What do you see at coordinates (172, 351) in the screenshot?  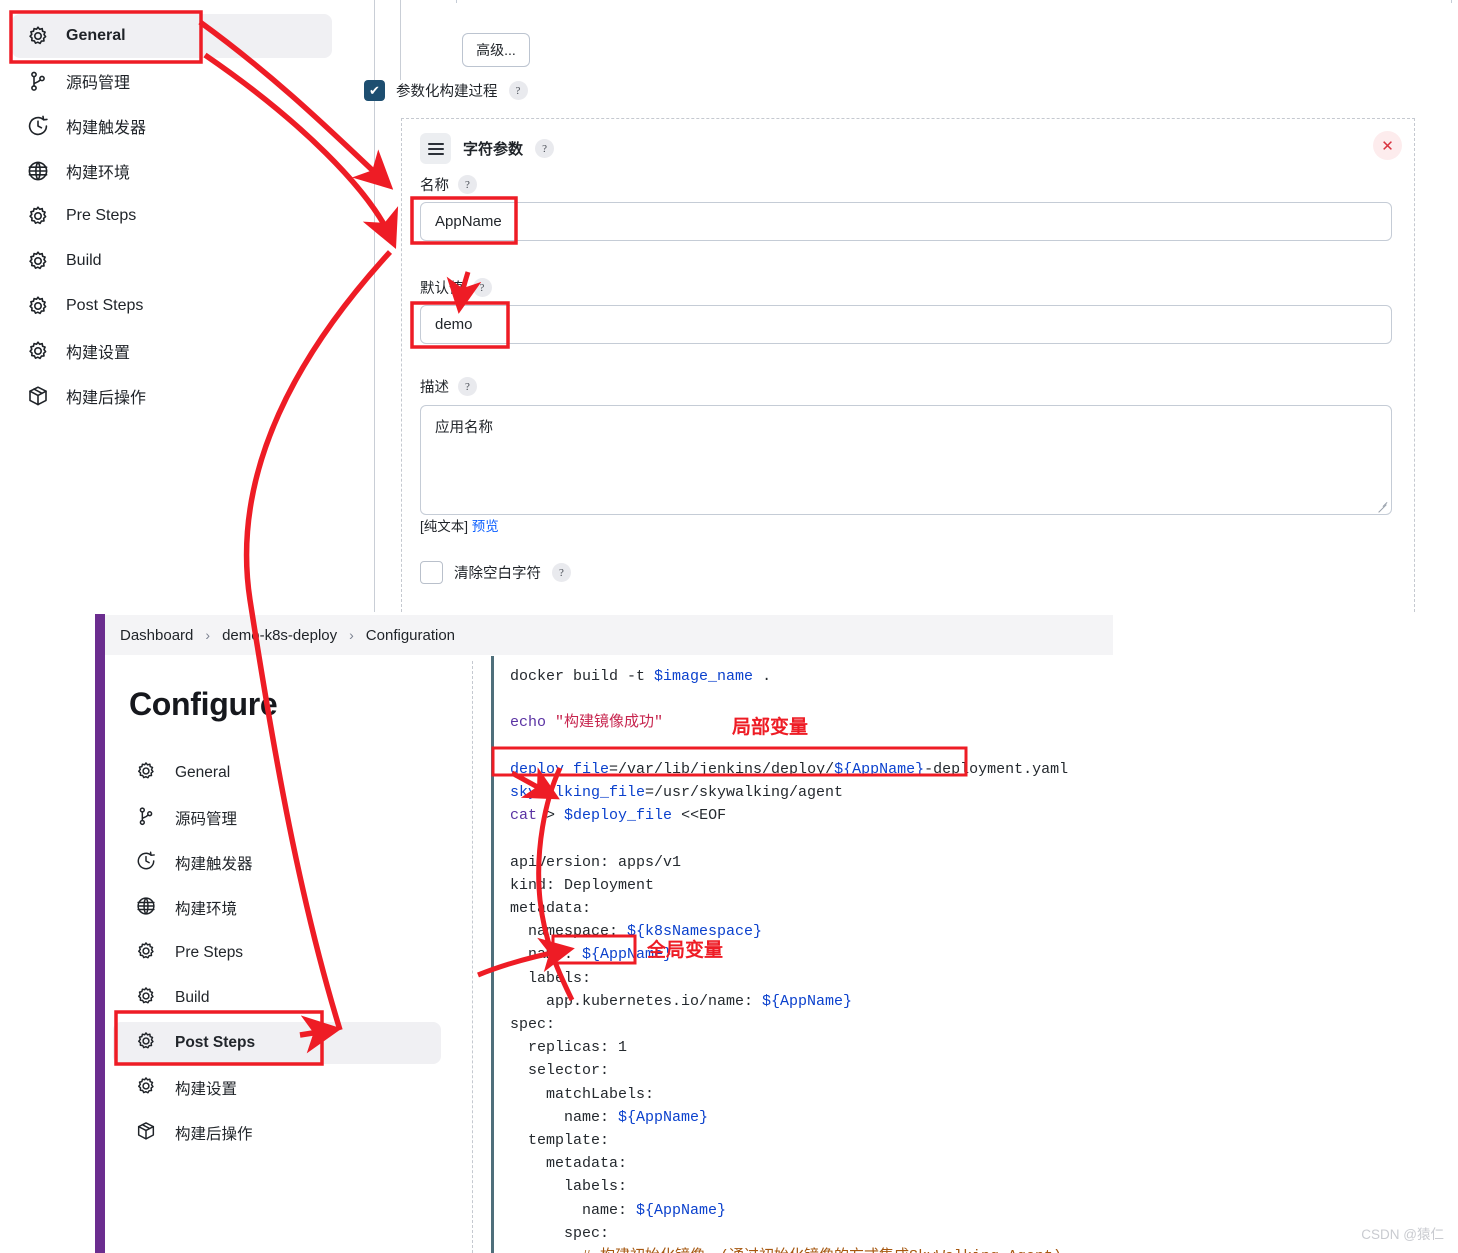 I see `sidebar-item-构建设置: 构建设置` at bounding box center [172, 351].